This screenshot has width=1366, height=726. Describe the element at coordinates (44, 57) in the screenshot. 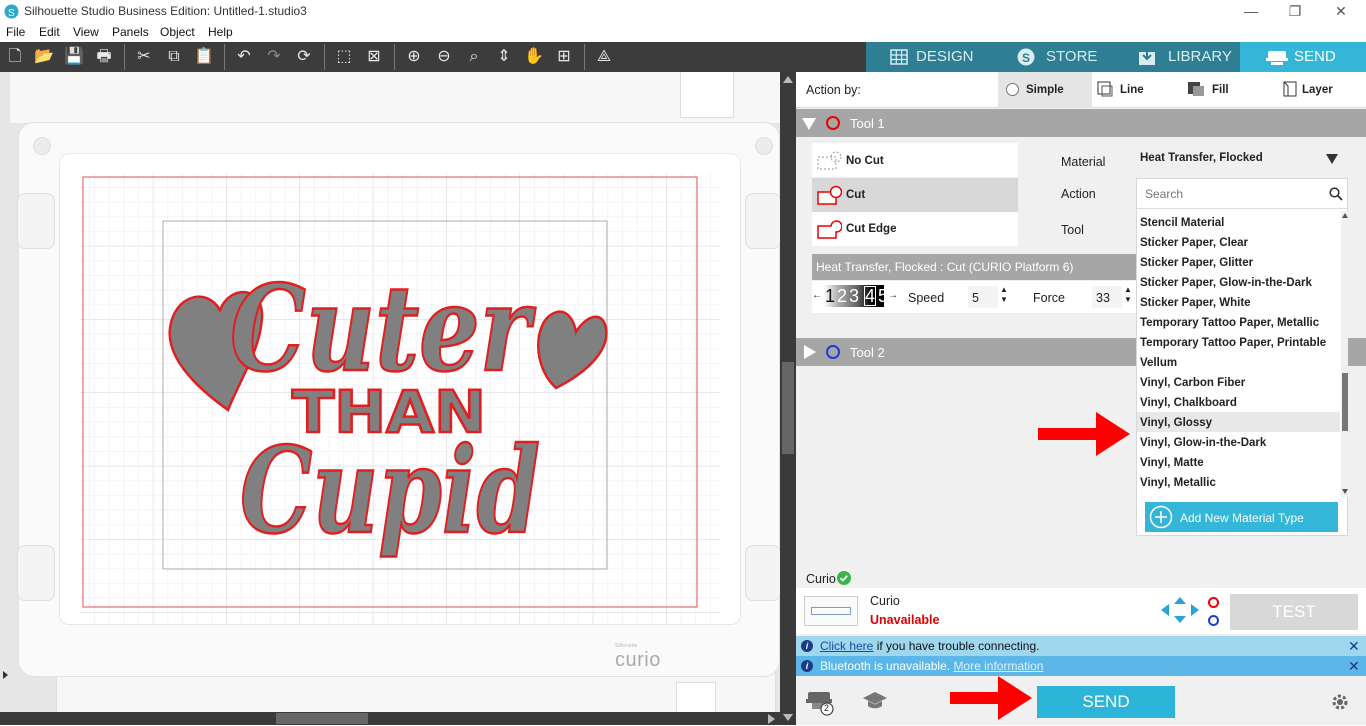

I see `open-folder-icon: 📂` at that location.